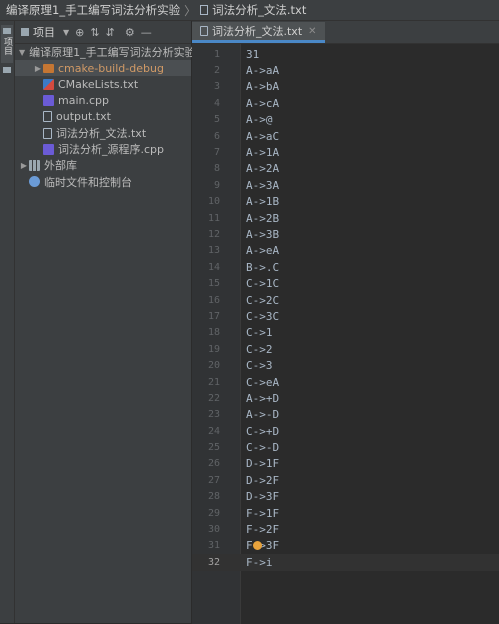  I want to click on line-number: 25, so click(213, 448).